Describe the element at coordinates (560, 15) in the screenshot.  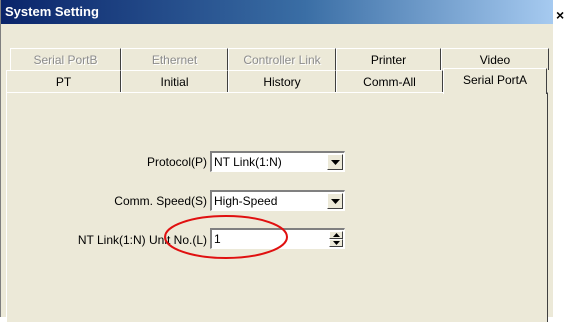
I see `close-icon: ×` at that location.